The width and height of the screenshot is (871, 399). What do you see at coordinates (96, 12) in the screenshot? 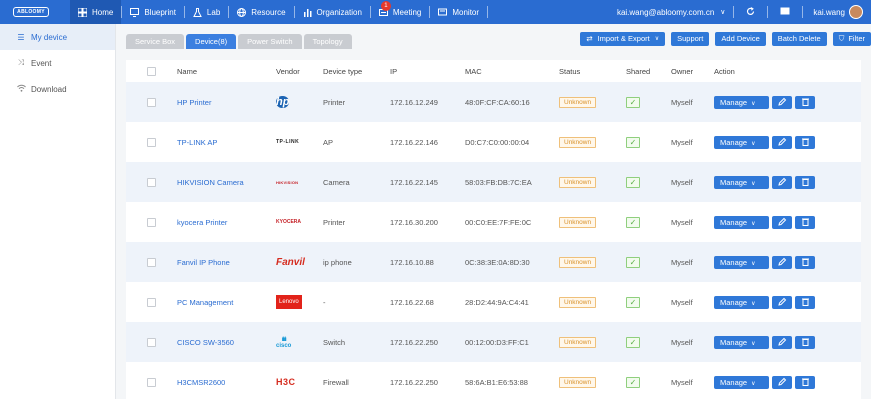
I see `nav-home: Home` at bounding box center [96, 12].